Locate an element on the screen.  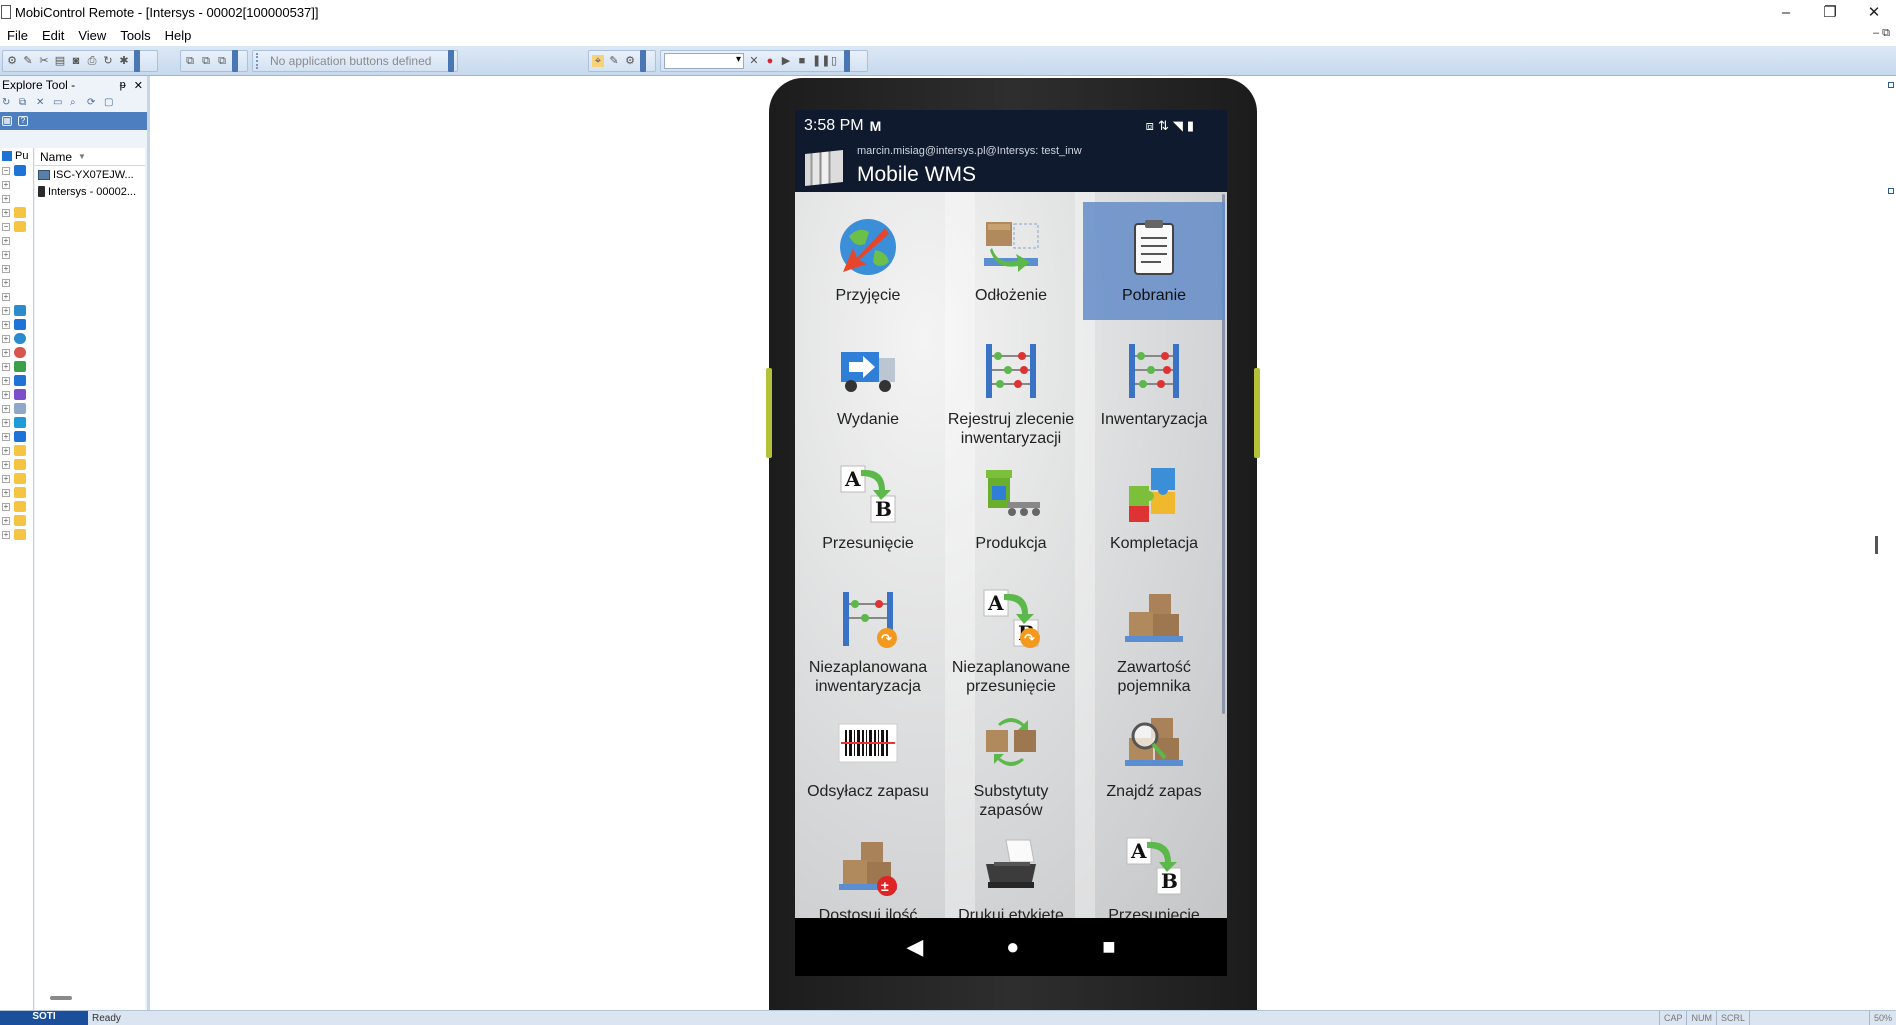
menu-view: View is located at coordinates (92, 35).